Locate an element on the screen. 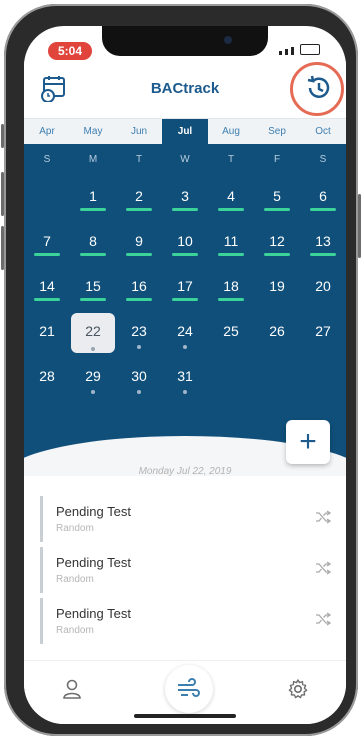 Image resolution: width=364 pixels, height=740 pixels. calendar-day-24: 24 is located at coordinates (185, 335).